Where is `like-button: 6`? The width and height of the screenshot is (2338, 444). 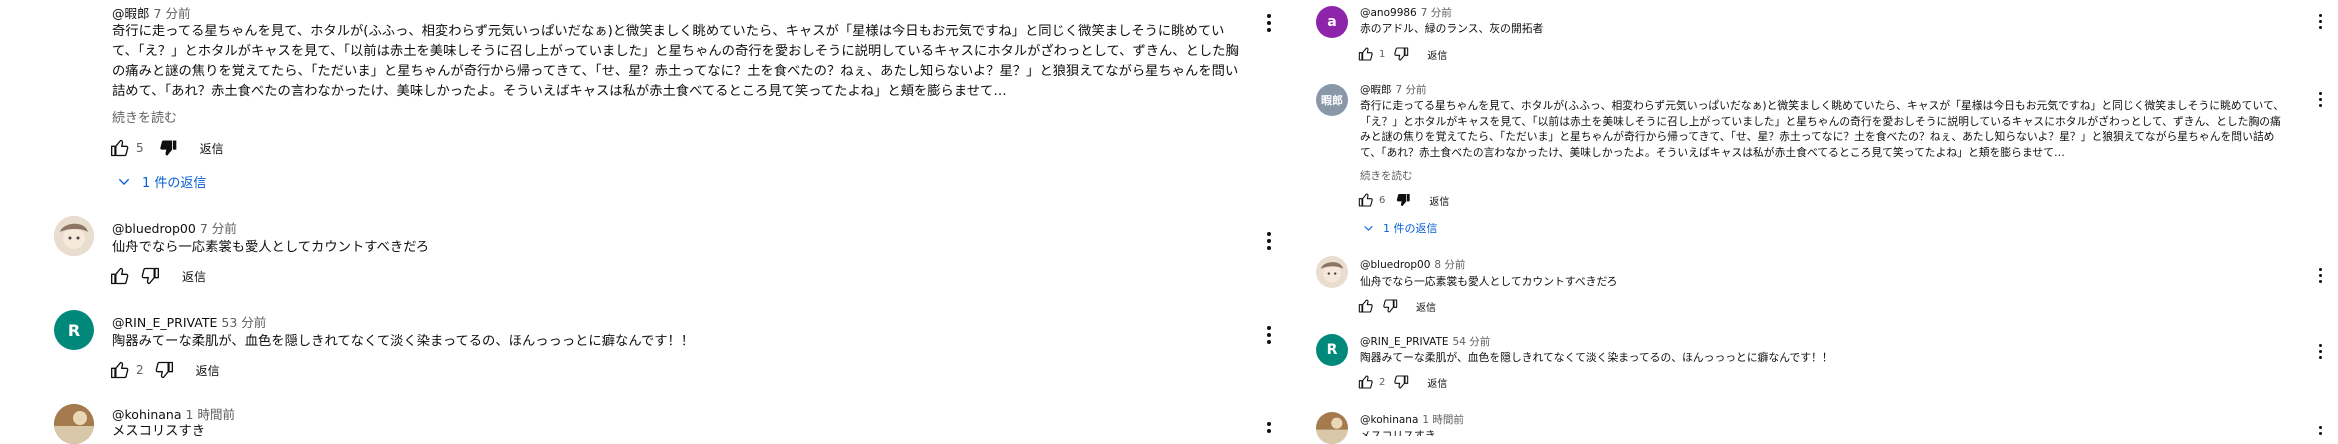 like-button: 6 is located at coordinates (1371, 200).